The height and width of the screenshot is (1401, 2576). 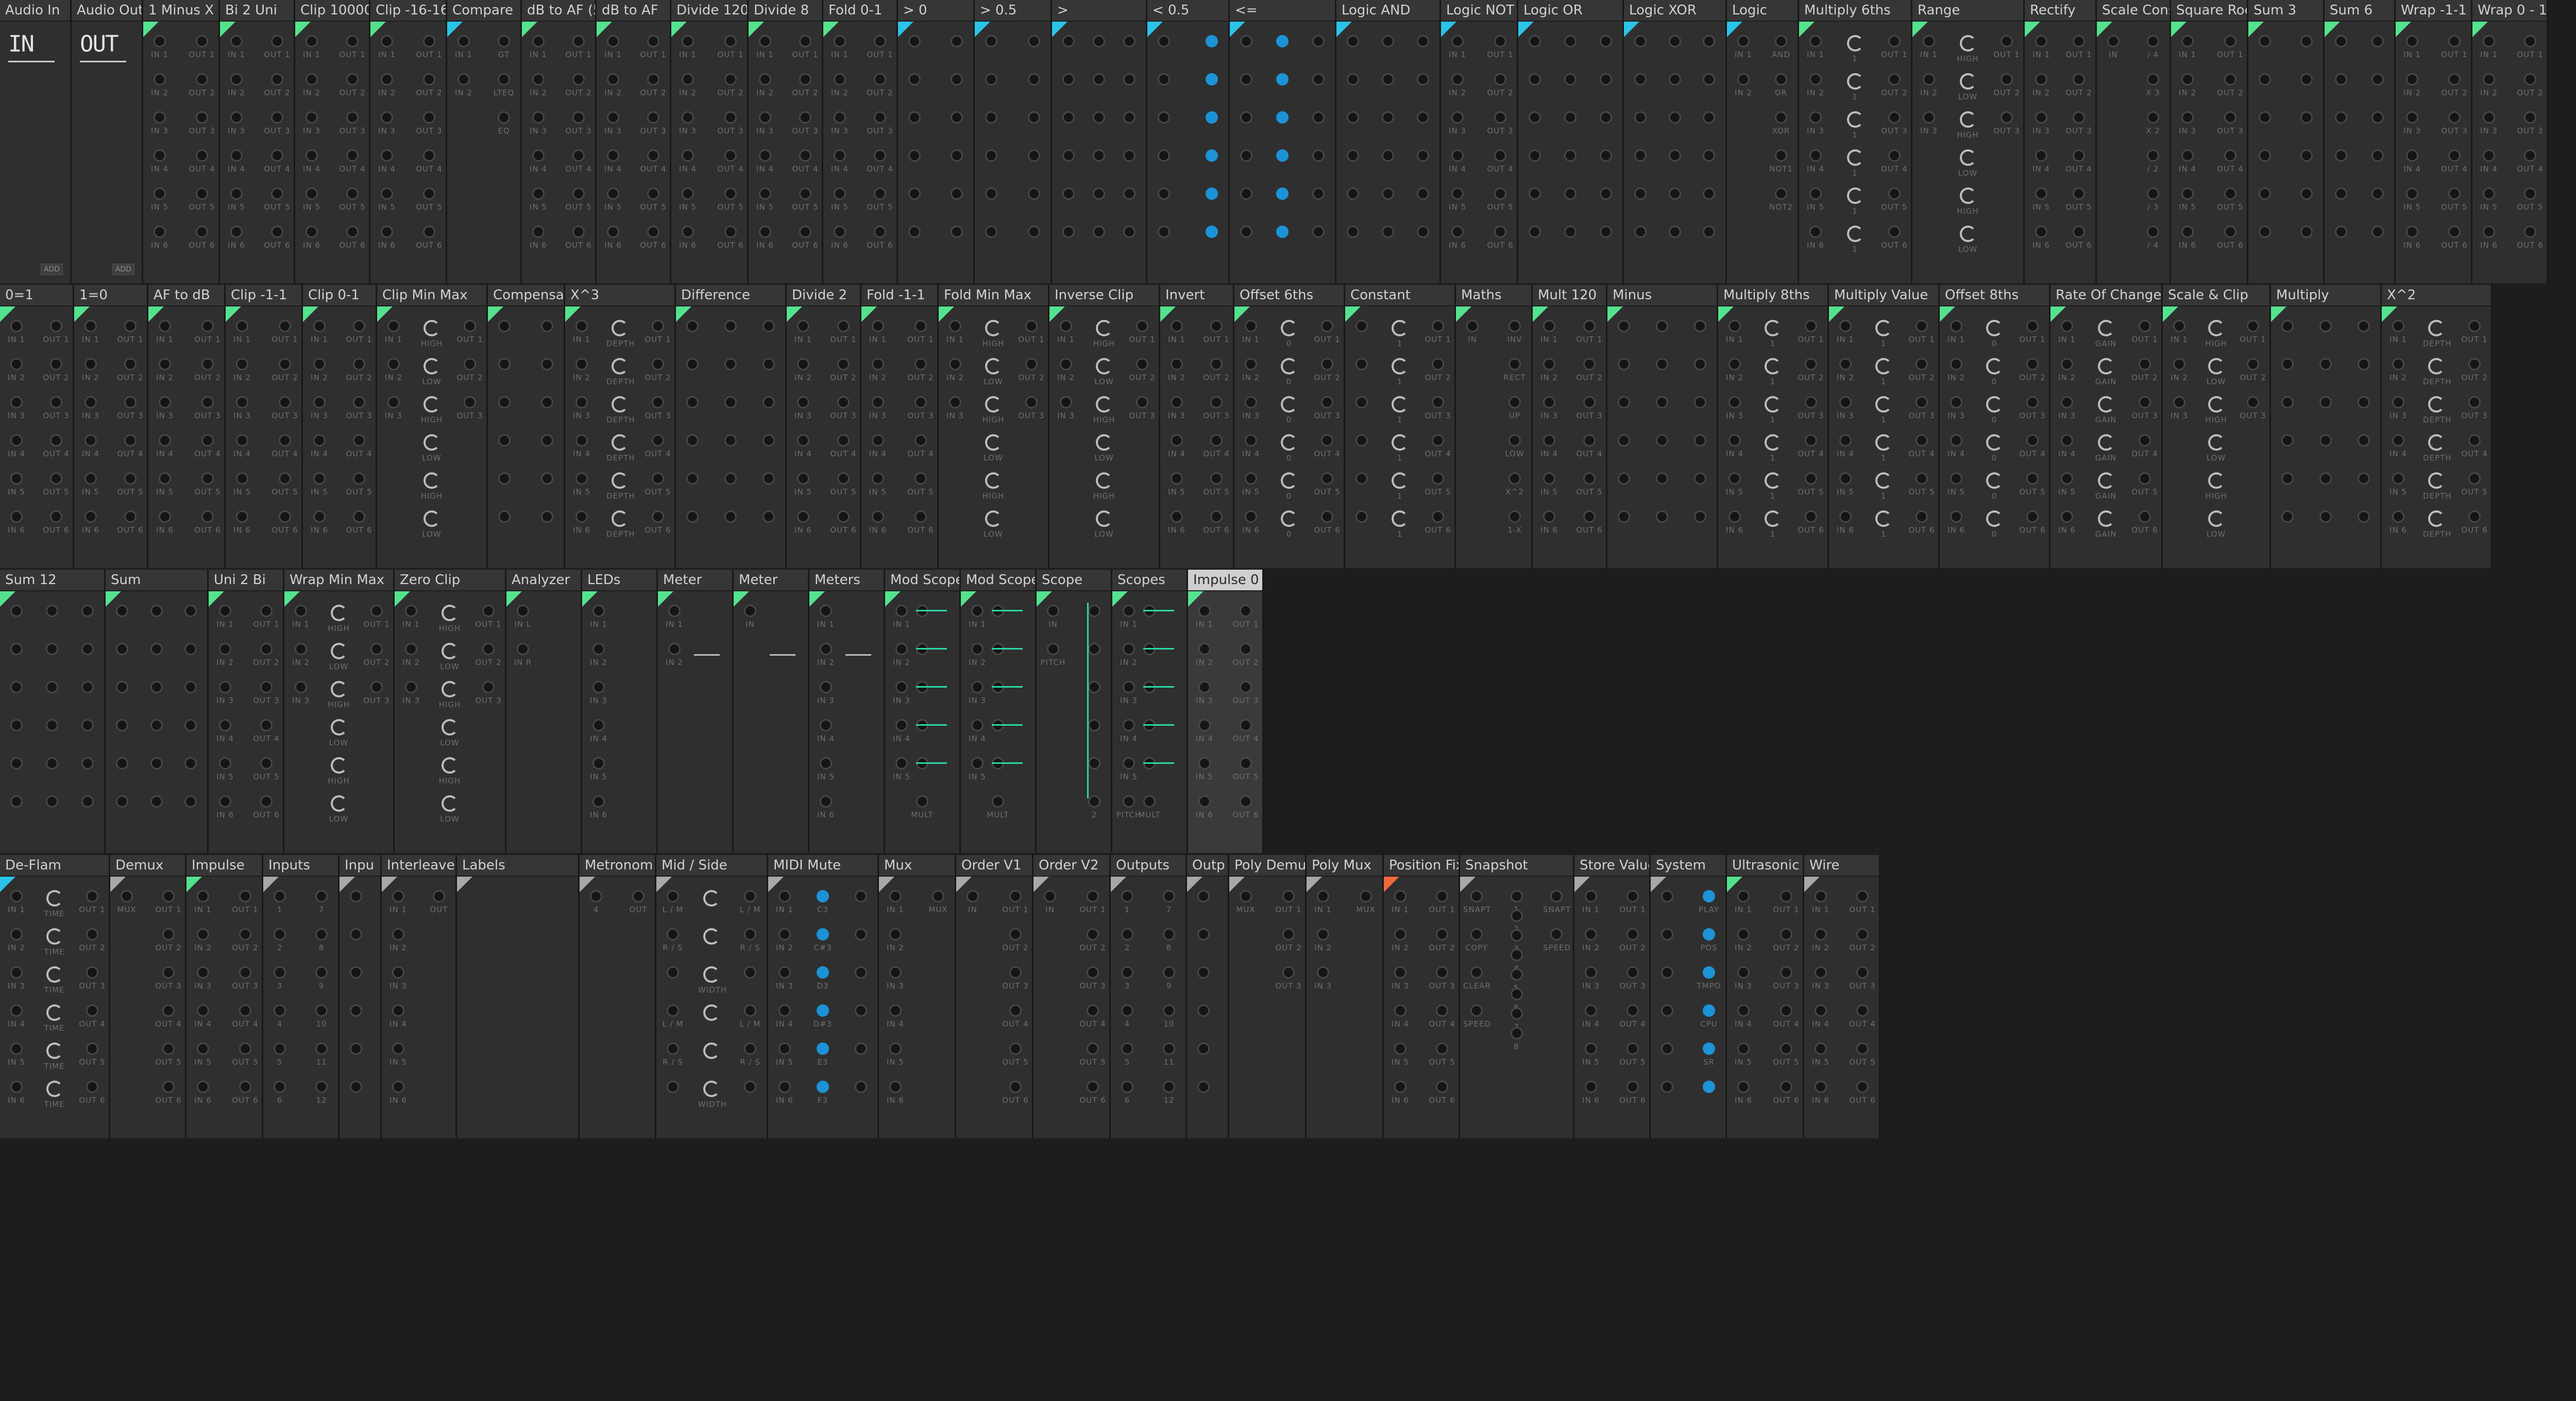 What do you see at coordinates (339, 736) in the screenshot?
I see `knob-control: LOW` at bounding box center [339, 736].